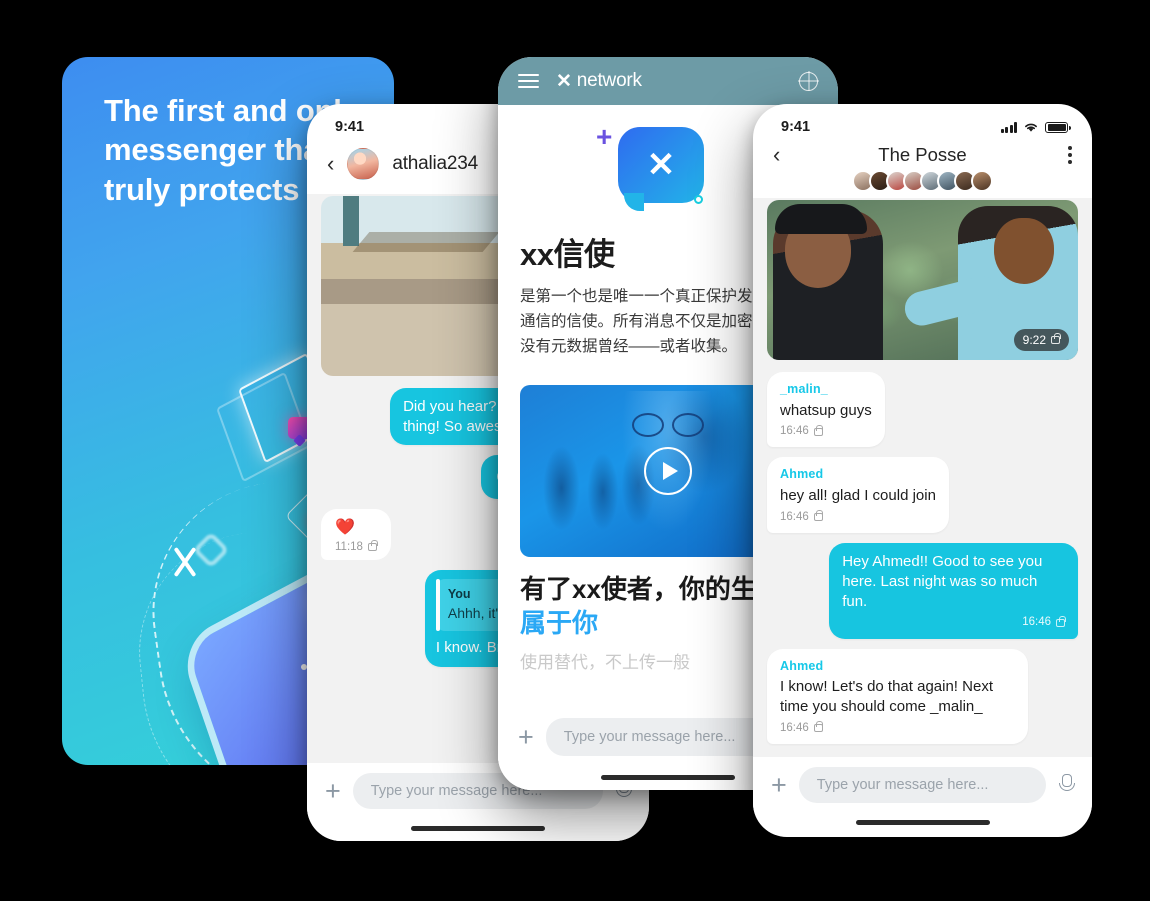 The height and width of the screenshot is (901, 1150). Describe the element at coordinates (651, 589) in the screenshot. I see `heading2-part1: 有了xx使者，你的生活` at that location.